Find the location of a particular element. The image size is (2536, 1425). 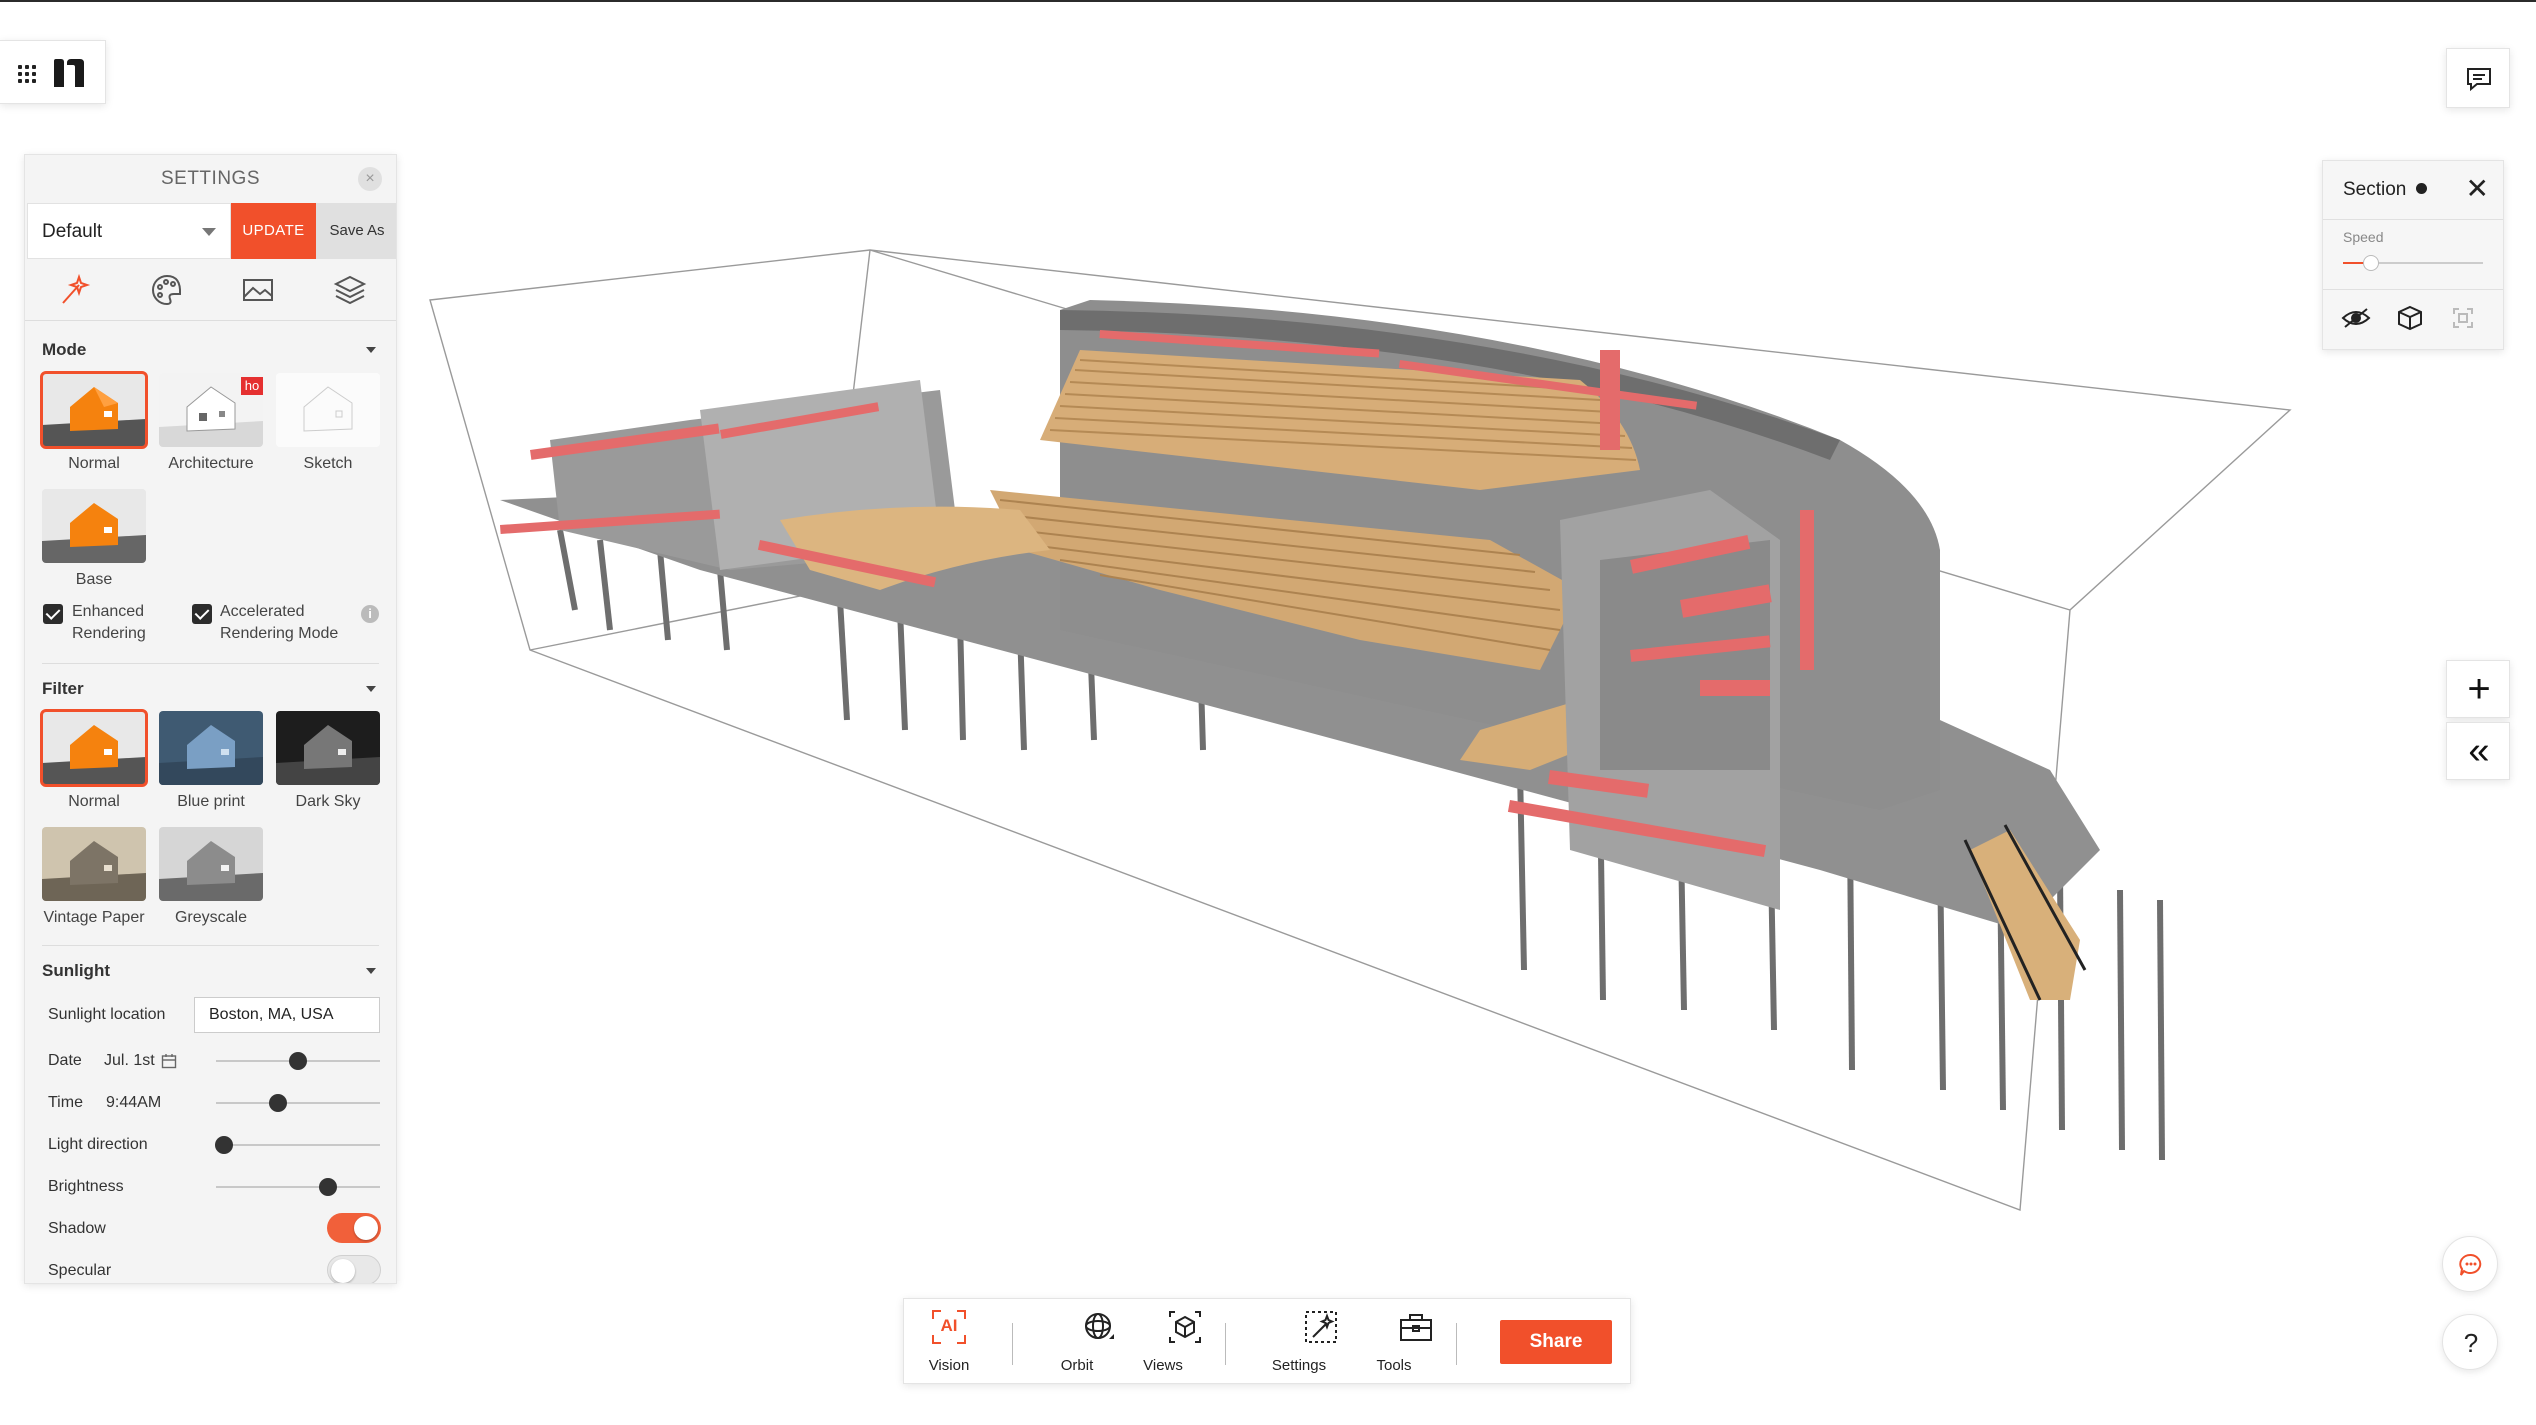

filter-greyscale-label: Greyscale is located at coordinates (211, 917).